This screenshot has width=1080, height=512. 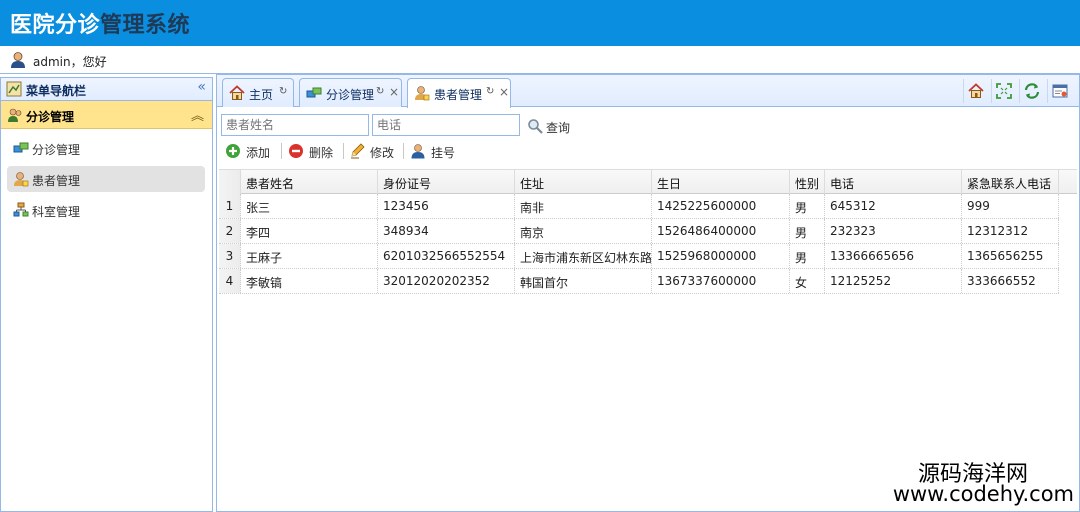 I want to click on tab-label: 患者管理, so click(x=458, y=95).